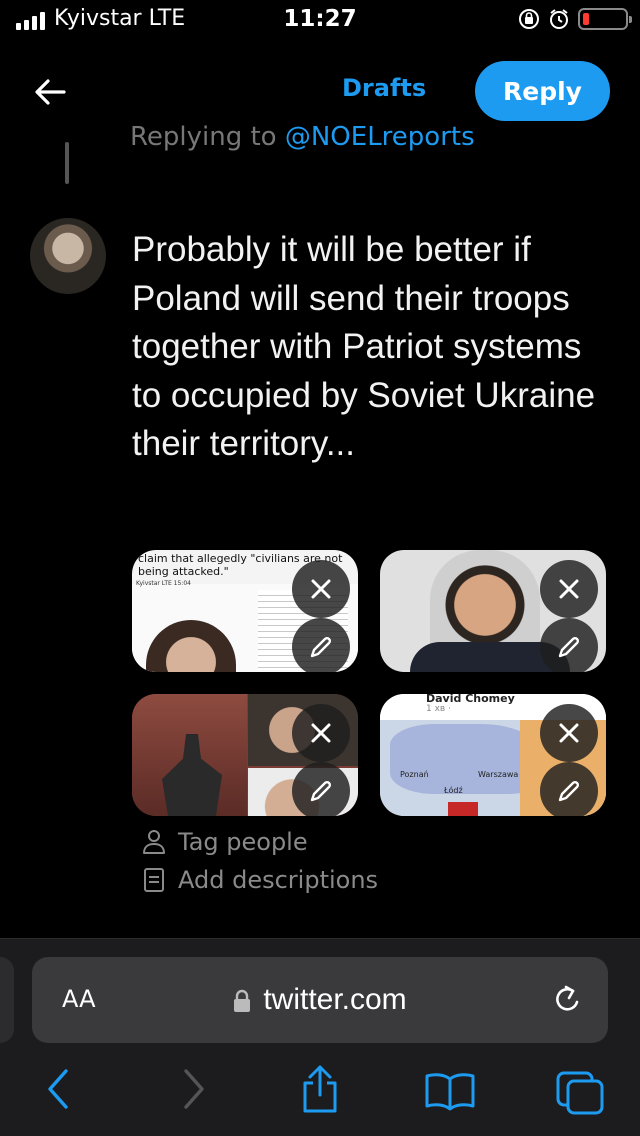 The height and width of the screenshot is (1136, 640). What do you see at coordinates (59, 1089) in the screenshot?
I see `back-icon` at bounding box center [59, 1089].